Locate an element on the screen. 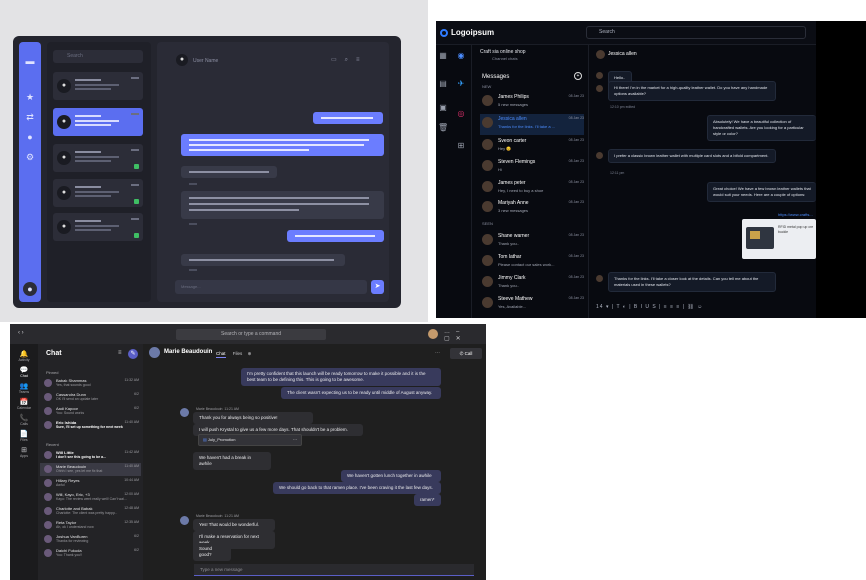 This screenshot has height=580, width=866. tab-chat: Chat is located at coordinates (221, 354).